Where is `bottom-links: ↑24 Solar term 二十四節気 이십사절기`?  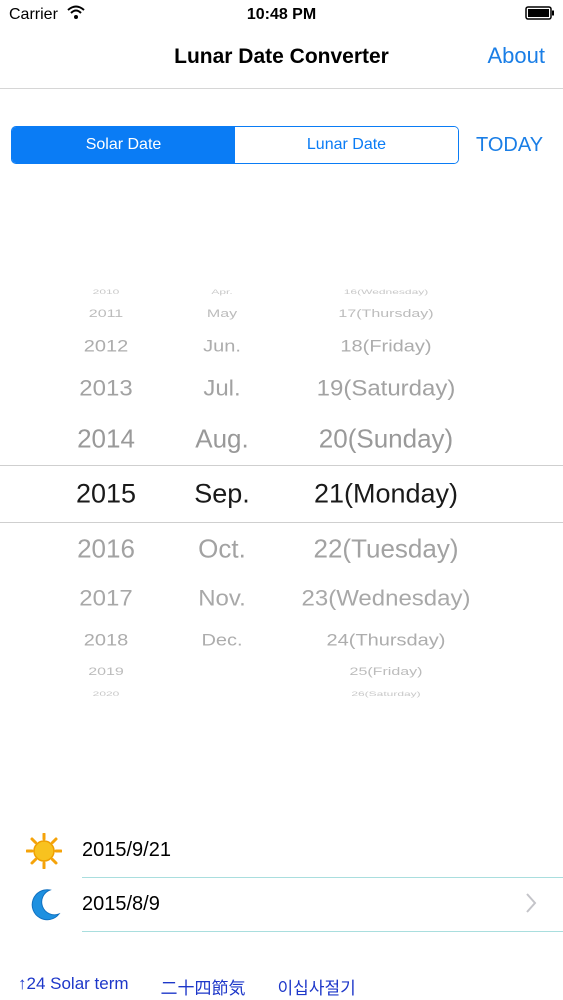 bottom-links: ↑24 Solar term 二十四節気 이십사절기 is located at coordinates (203, 986).